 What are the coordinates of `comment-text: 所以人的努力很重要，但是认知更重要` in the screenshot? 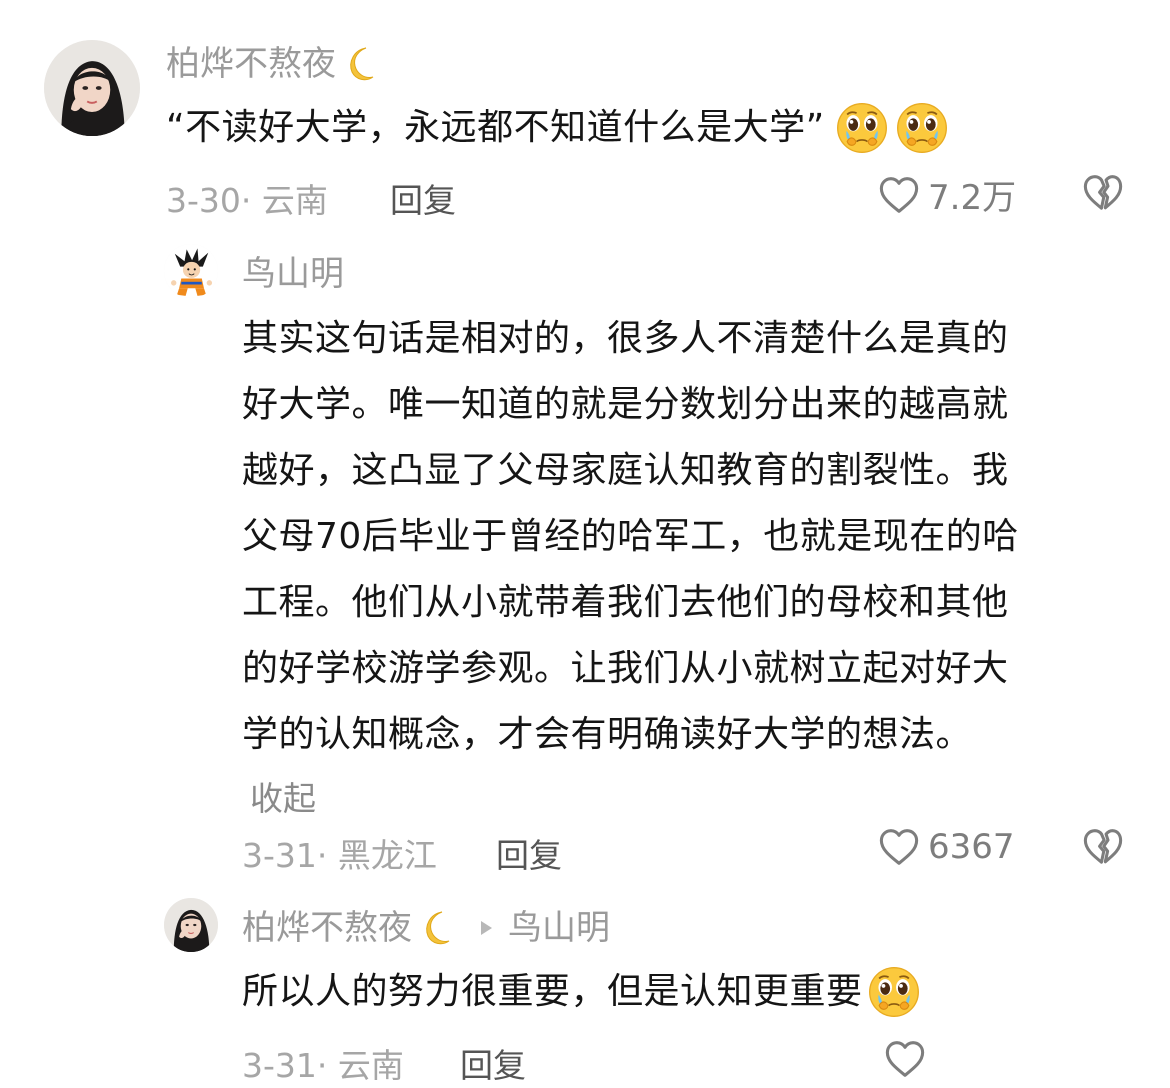 It's located at (552, 991).